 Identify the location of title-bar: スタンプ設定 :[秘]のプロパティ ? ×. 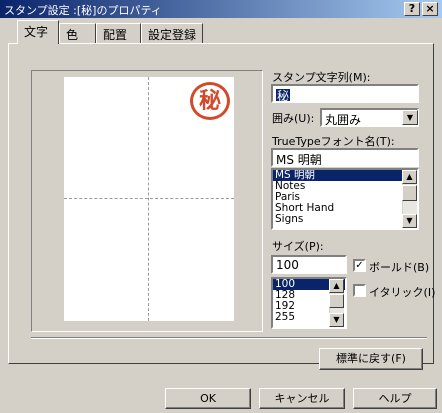
(221, 9).